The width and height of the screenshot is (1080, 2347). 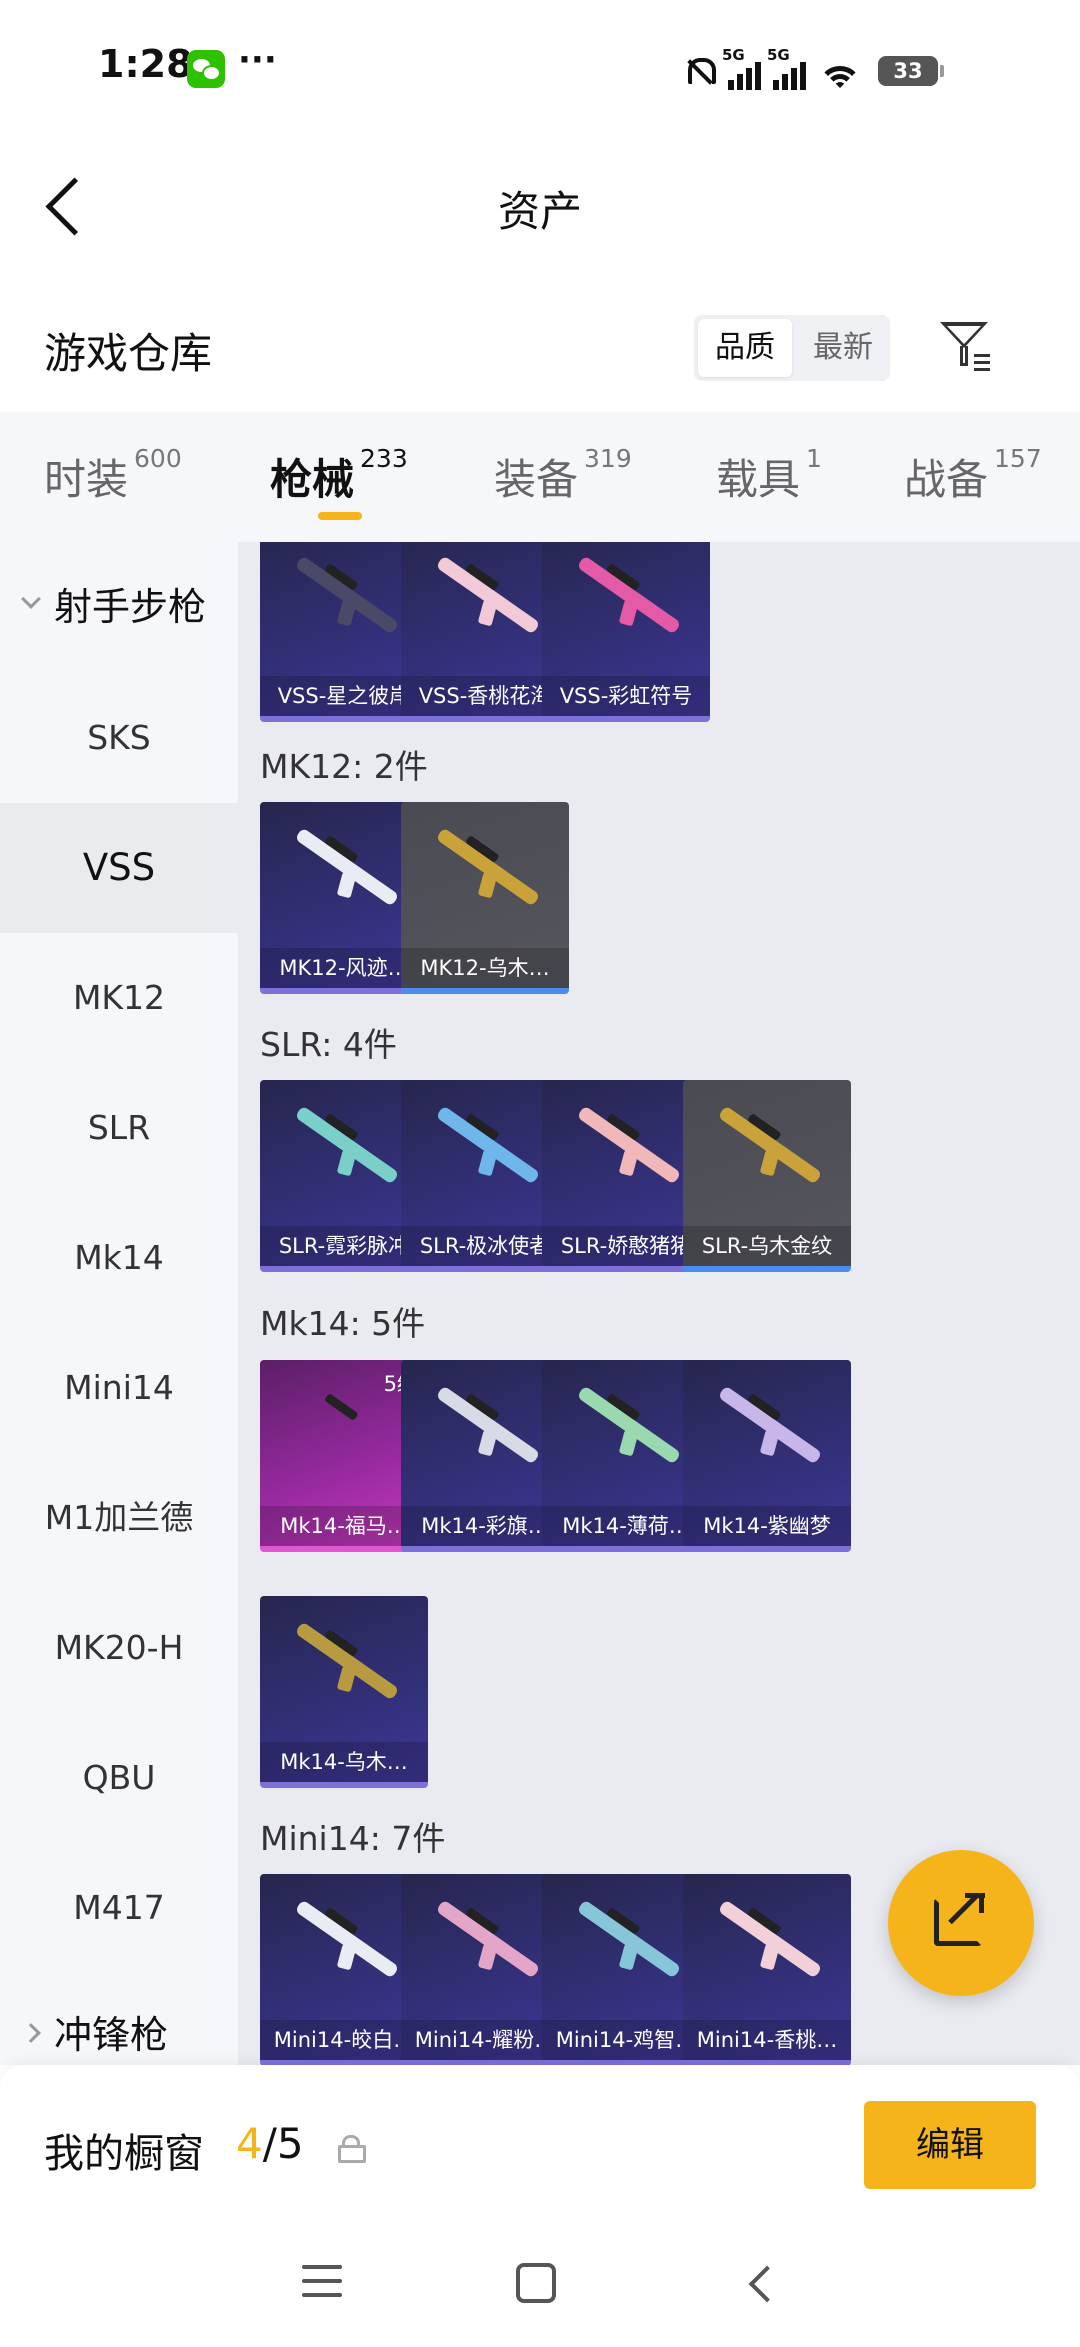 I want to click on page-header: 资产, so click(x=540, y=205).